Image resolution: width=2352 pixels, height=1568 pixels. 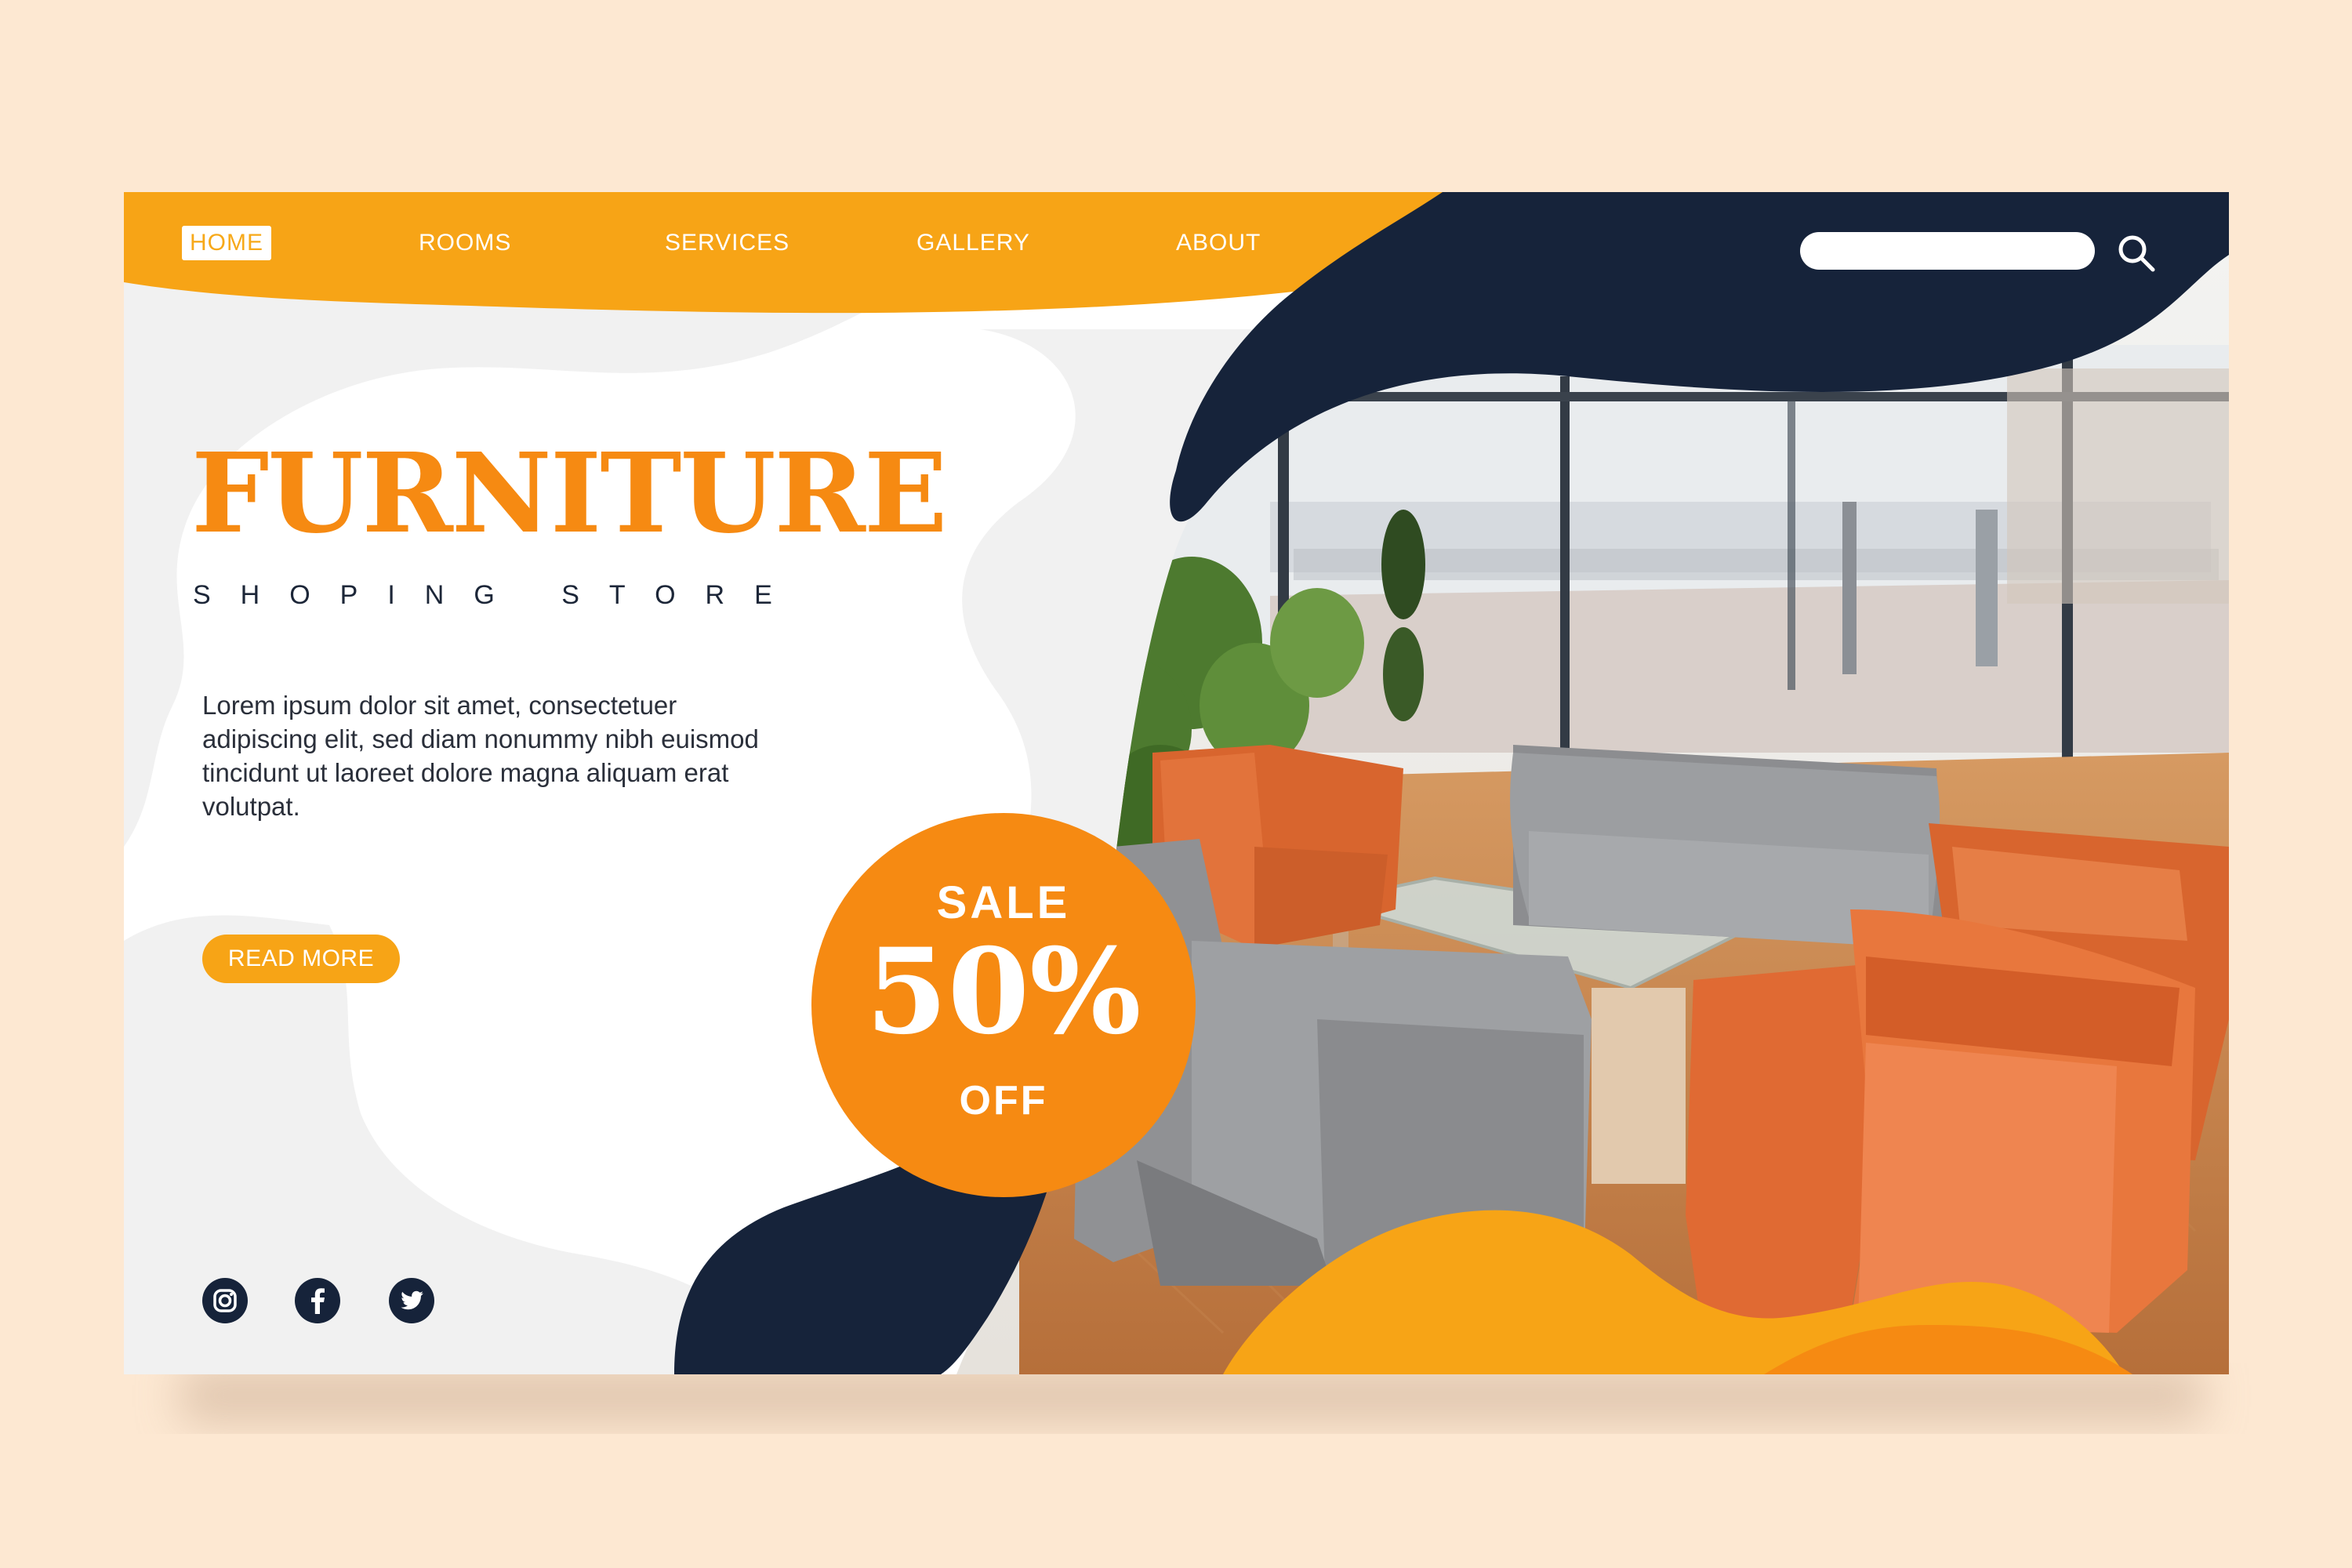 I want to click on nav-home: HOME, so click(x=227, y=243).